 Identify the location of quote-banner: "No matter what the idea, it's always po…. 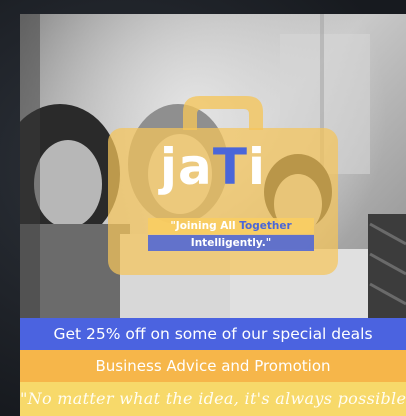
(213, 399).